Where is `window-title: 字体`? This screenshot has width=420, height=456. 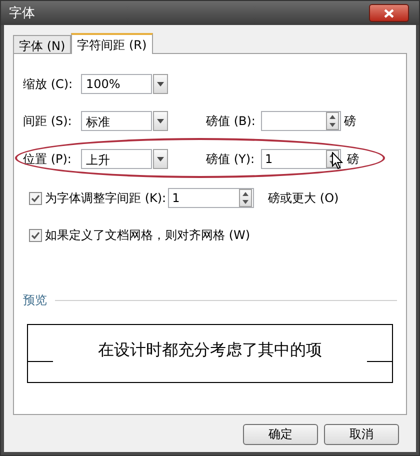
window-title: 字体 is located at coordinates (22, 13).